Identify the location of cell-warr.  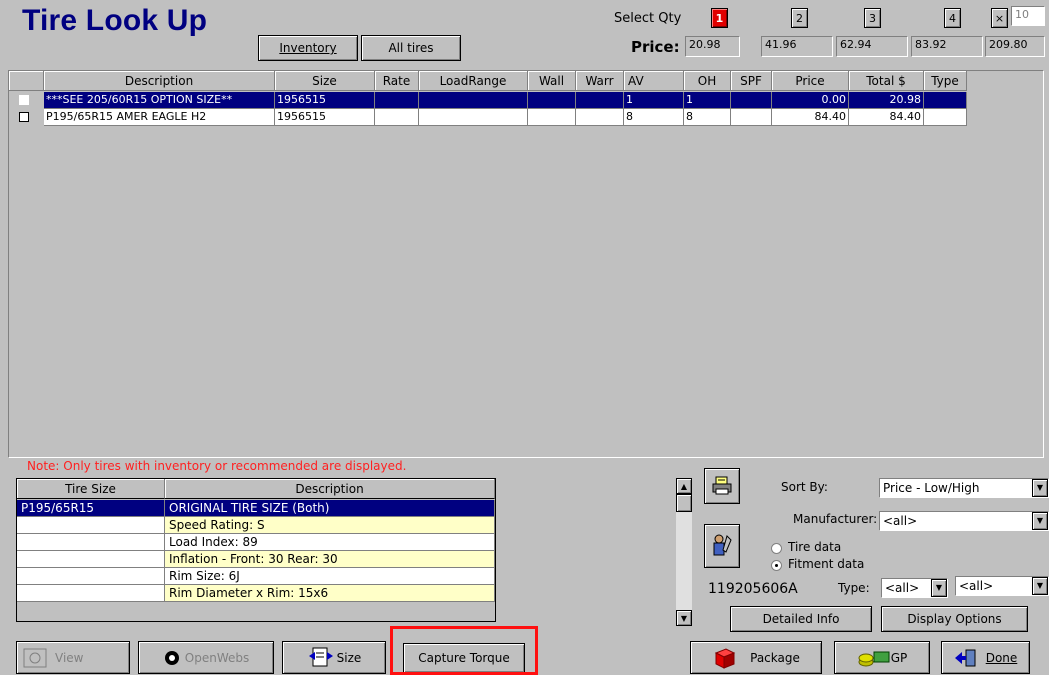
(600, 100).